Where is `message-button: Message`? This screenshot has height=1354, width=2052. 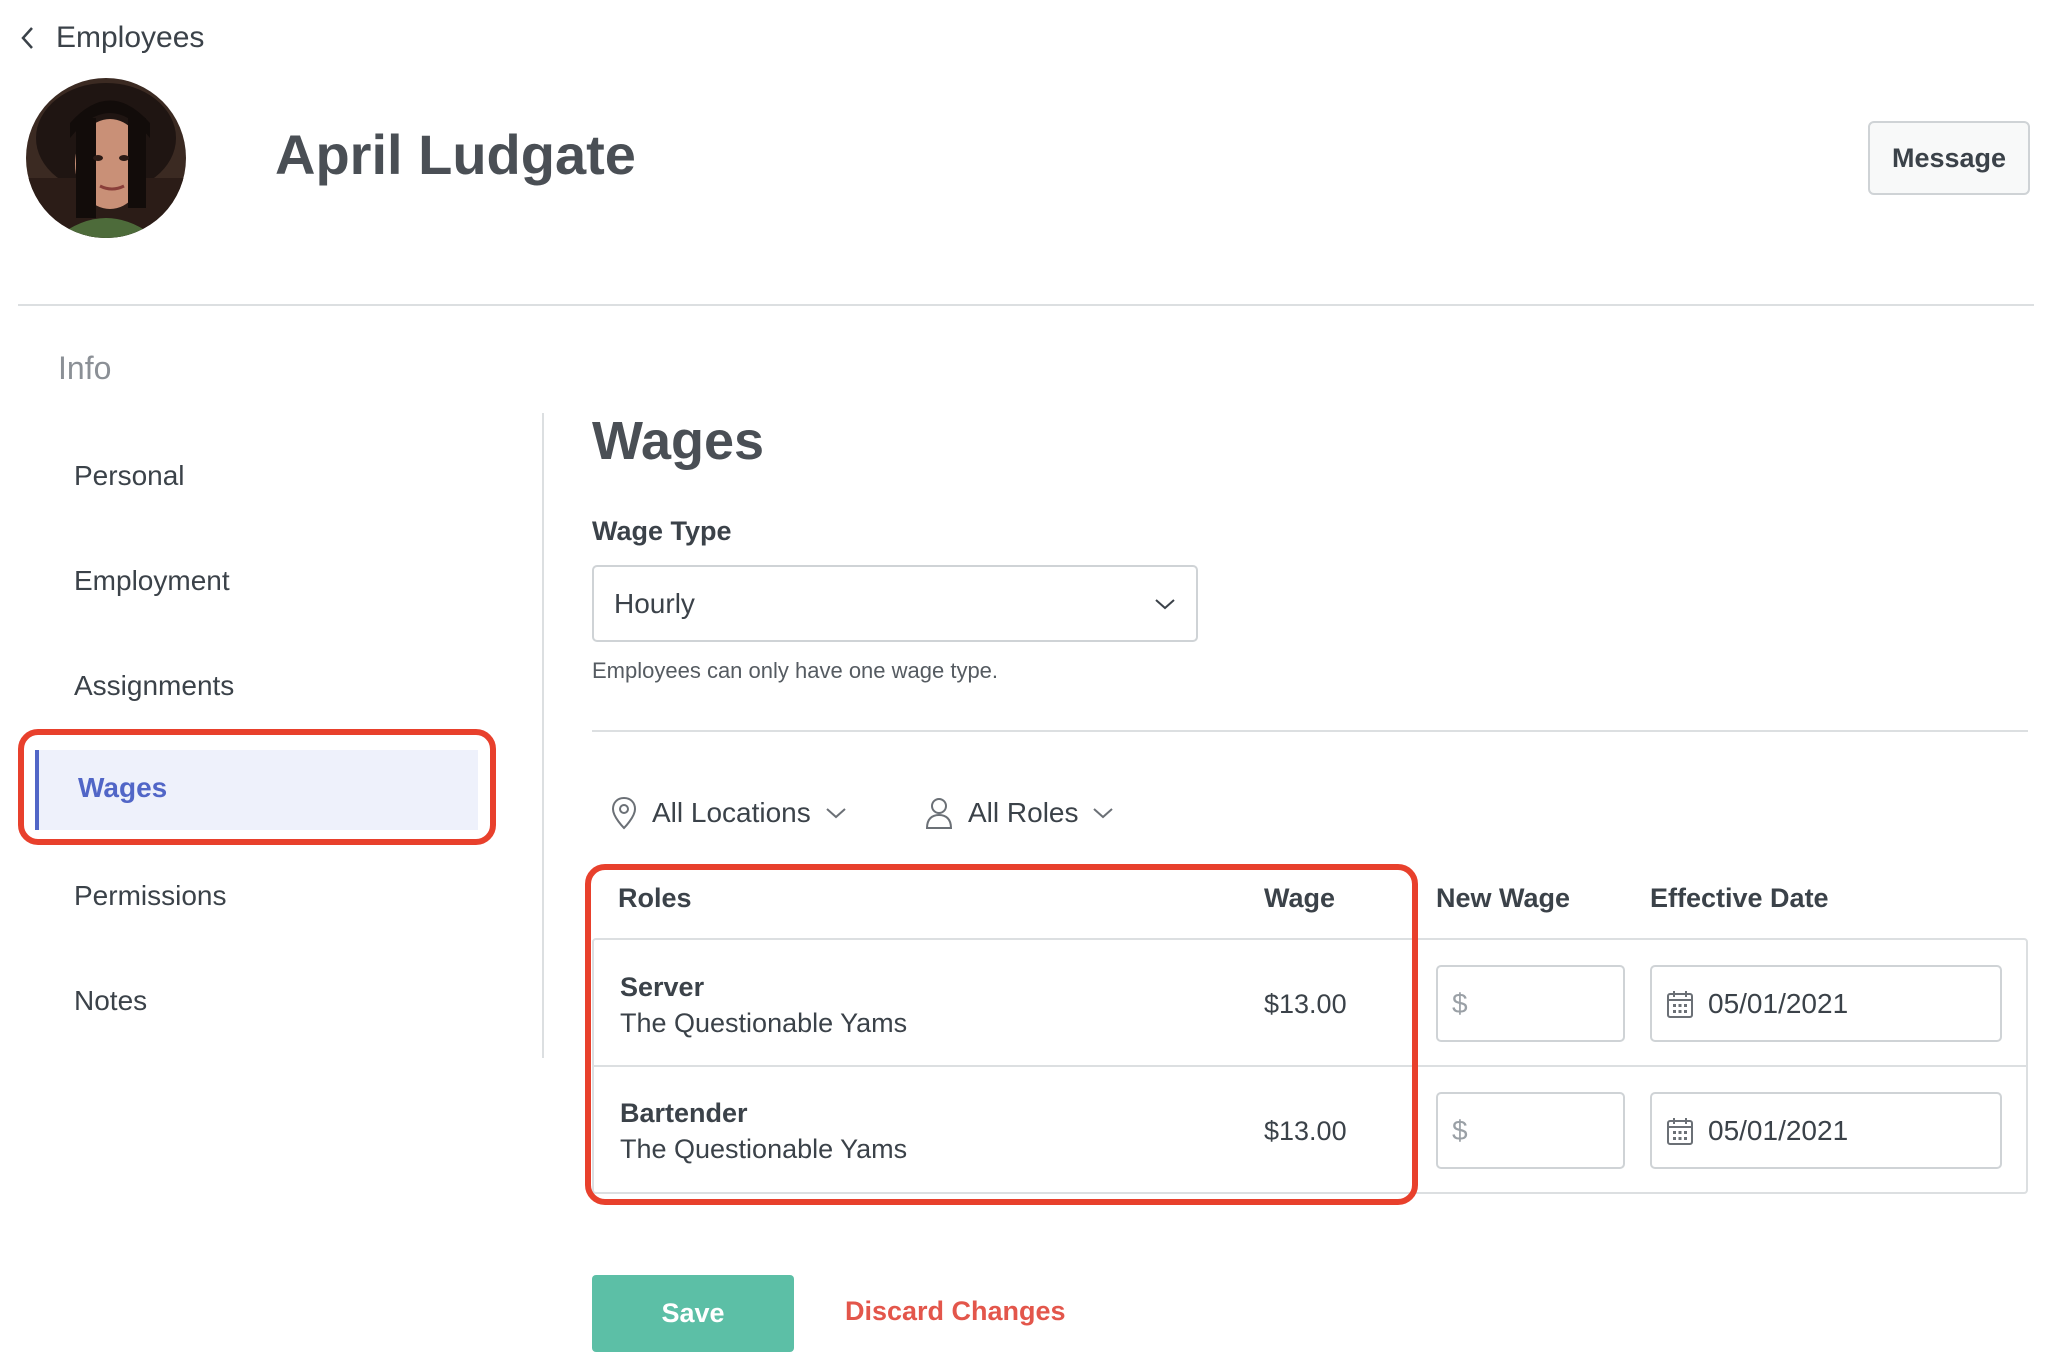
message-button: Message is located at coordinates (1949, 158).